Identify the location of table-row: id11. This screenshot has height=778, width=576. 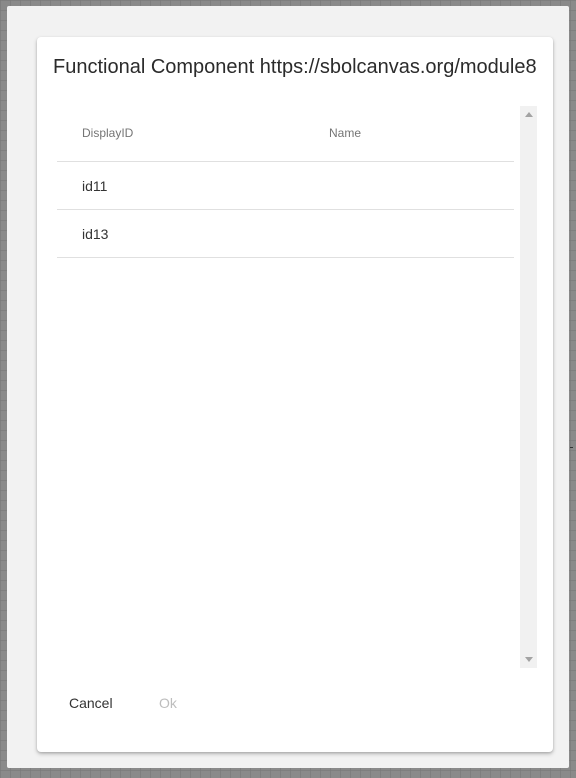
(285, 186).